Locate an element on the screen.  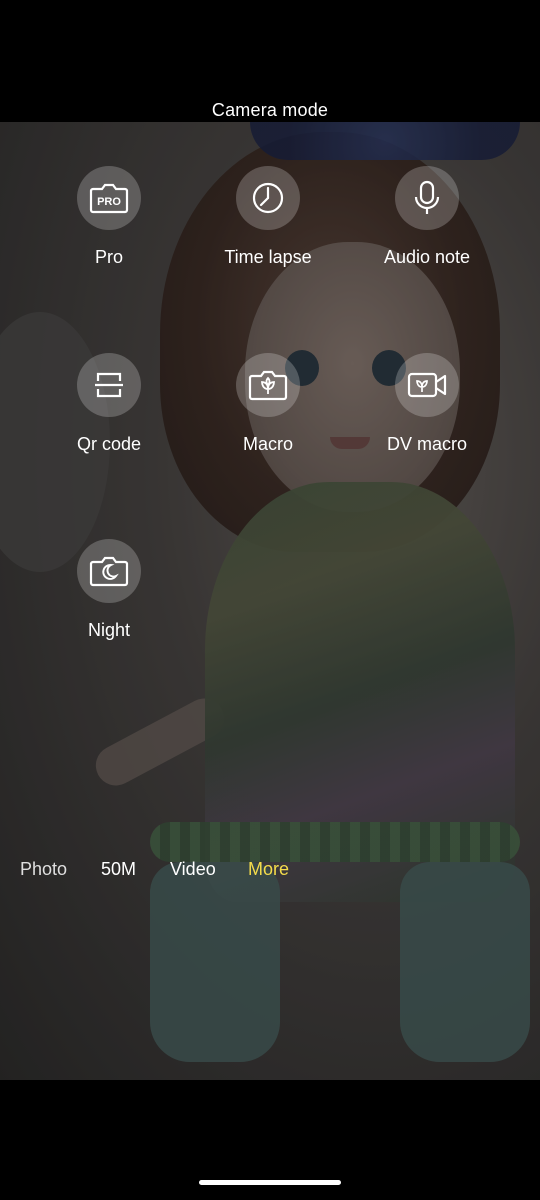
mode-tab-bar: Photo 50M Video More is located at coordinates (270, 871).